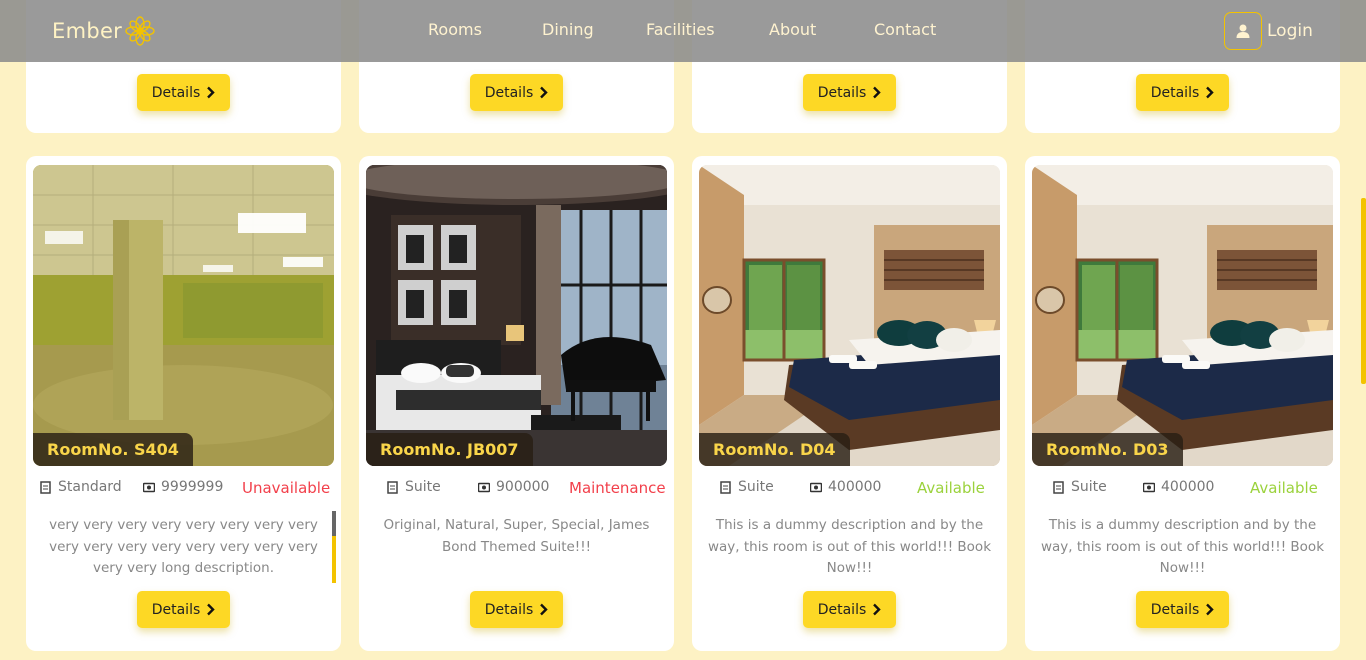 This screenshot has width=1366, height=660. Describe the element at coordinates (1182, 315) in the screenshot. I see `room-image: RoomNo. D03` at that location.